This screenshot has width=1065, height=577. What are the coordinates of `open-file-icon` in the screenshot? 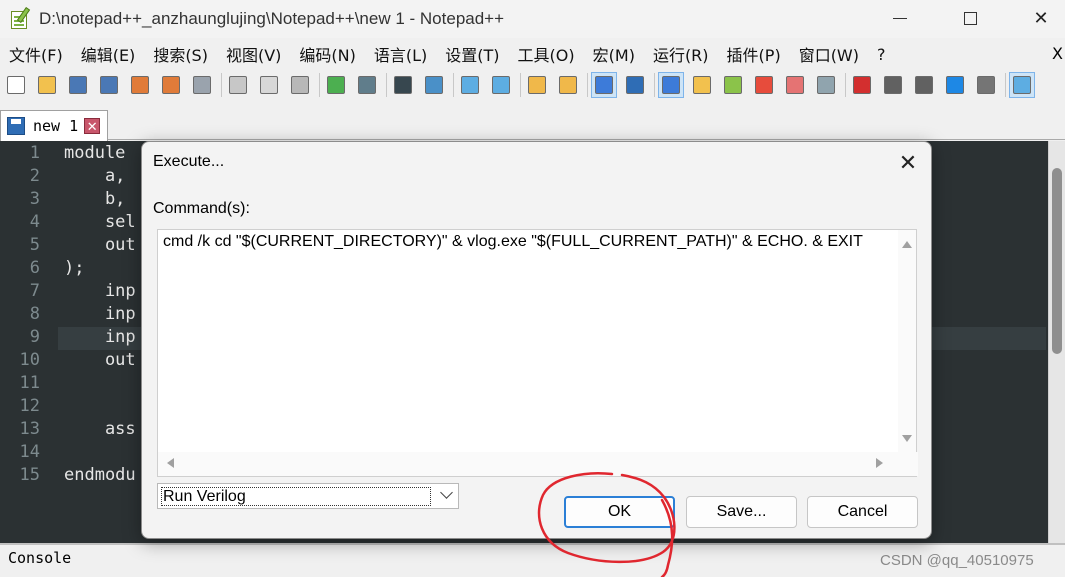 It's located at (47, 85).